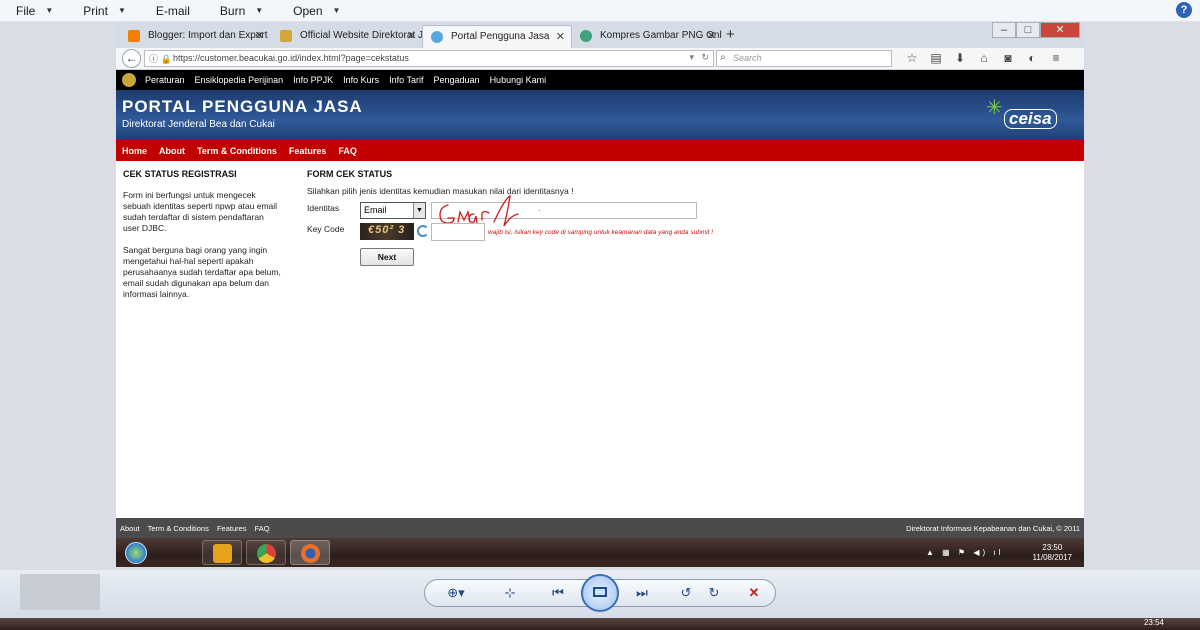  What do you see at coordinates (34, 11) in the screenshot?
I see `menu-file: File ▼` at bounding box center [34, 11].